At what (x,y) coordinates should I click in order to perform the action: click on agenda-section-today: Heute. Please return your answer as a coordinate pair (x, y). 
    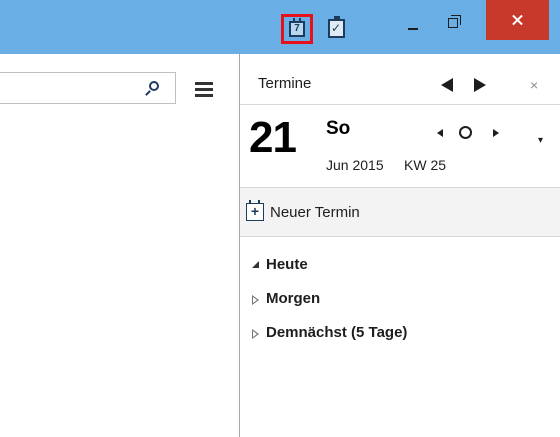
    Looking at the image, I should click on (400, 268).